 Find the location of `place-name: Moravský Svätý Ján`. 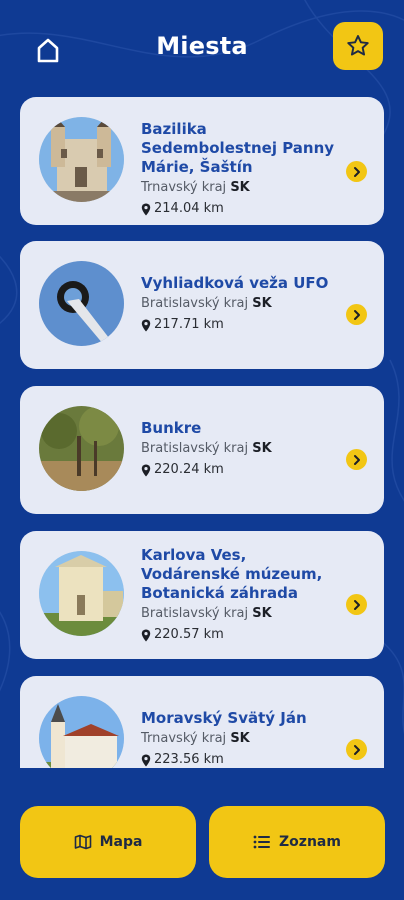

place-name: Moravský Svätý Ján is located at coordinates (224, 718).